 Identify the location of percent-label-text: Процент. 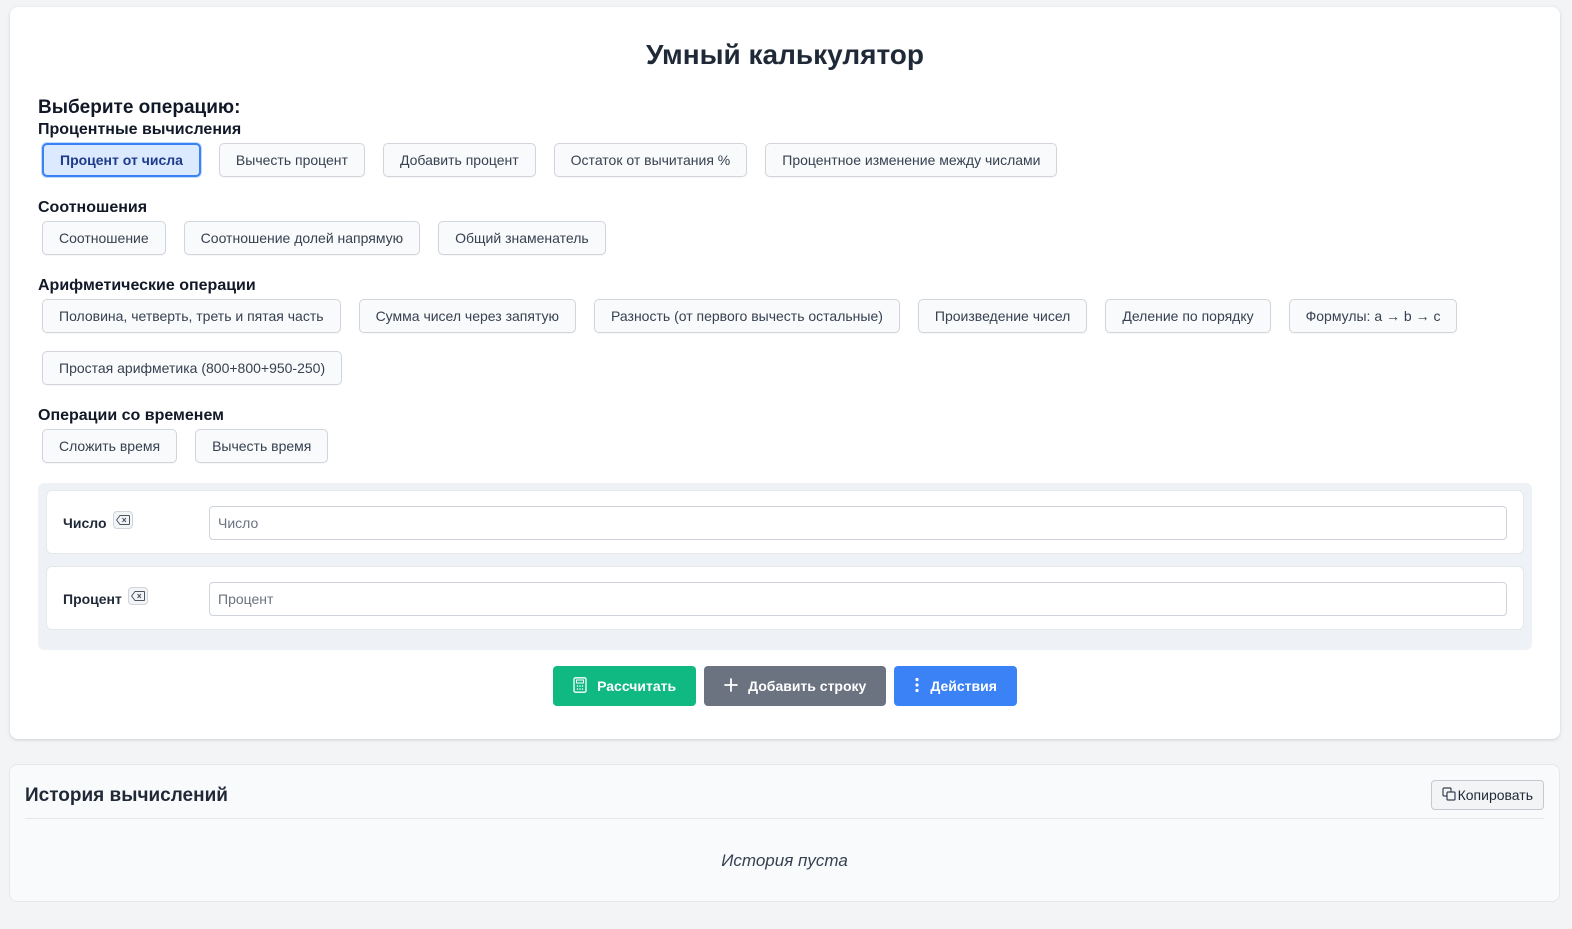
(92, 599).